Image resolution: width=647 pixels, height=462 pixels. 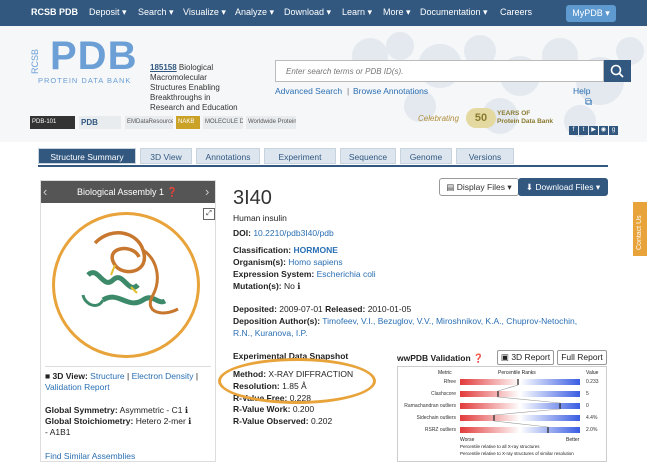 I want to click on resolution-row: Resolution: 1.85 Å, so click(x=270, y=386).